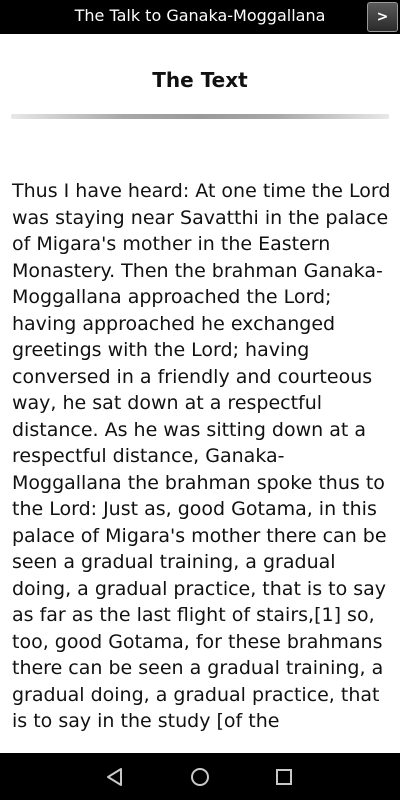  I want to click on recents-button, so click(284, 777).